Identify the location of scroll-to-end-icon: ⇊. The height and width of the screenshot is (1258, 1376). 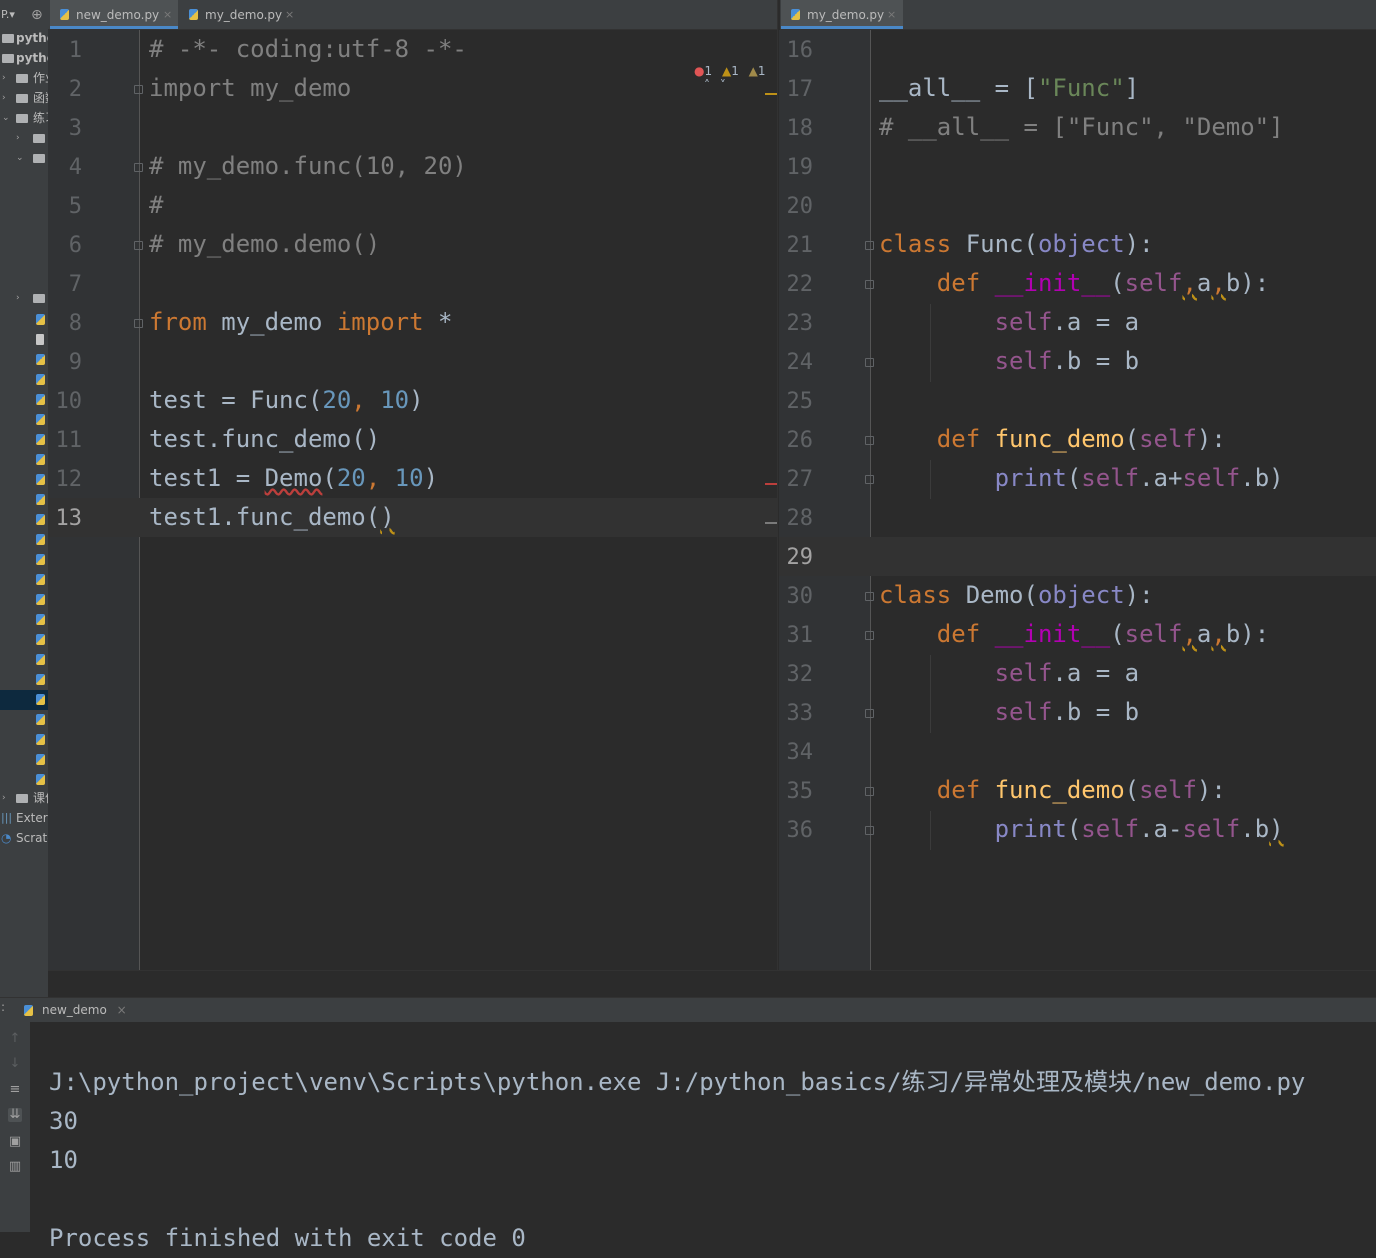
(15, 1115).